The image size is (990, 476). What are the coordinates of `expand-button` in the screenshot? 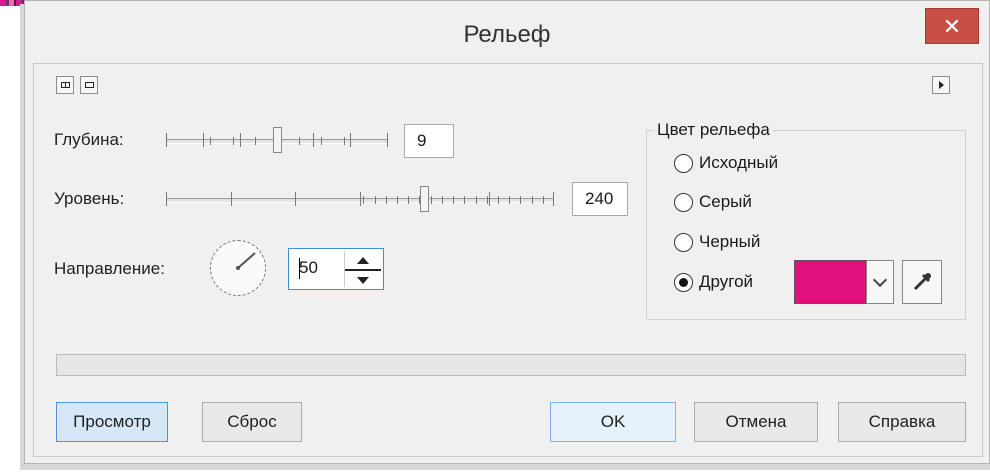 It's located at (941, 85).